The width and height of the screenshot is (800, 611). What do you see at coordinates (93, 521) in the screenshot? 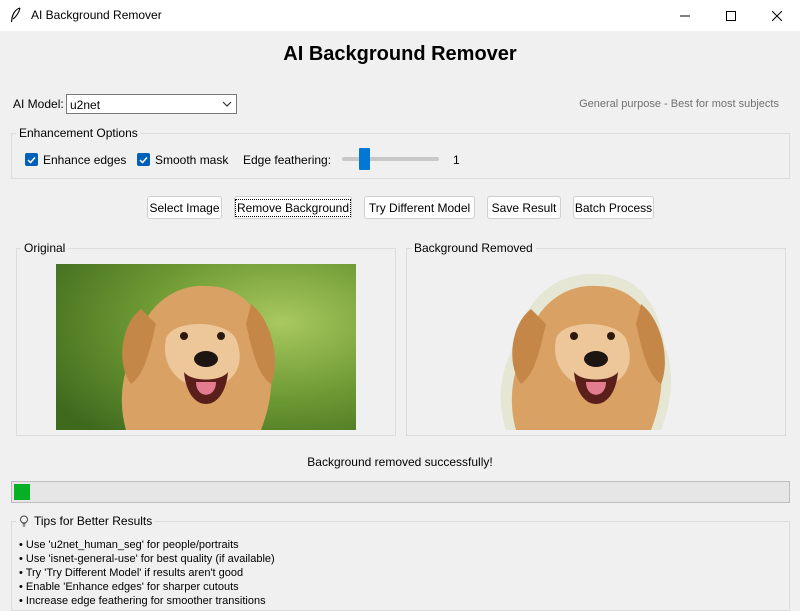
I see `tips-title: Tips for Better Results` at bounding box center [93, 521].